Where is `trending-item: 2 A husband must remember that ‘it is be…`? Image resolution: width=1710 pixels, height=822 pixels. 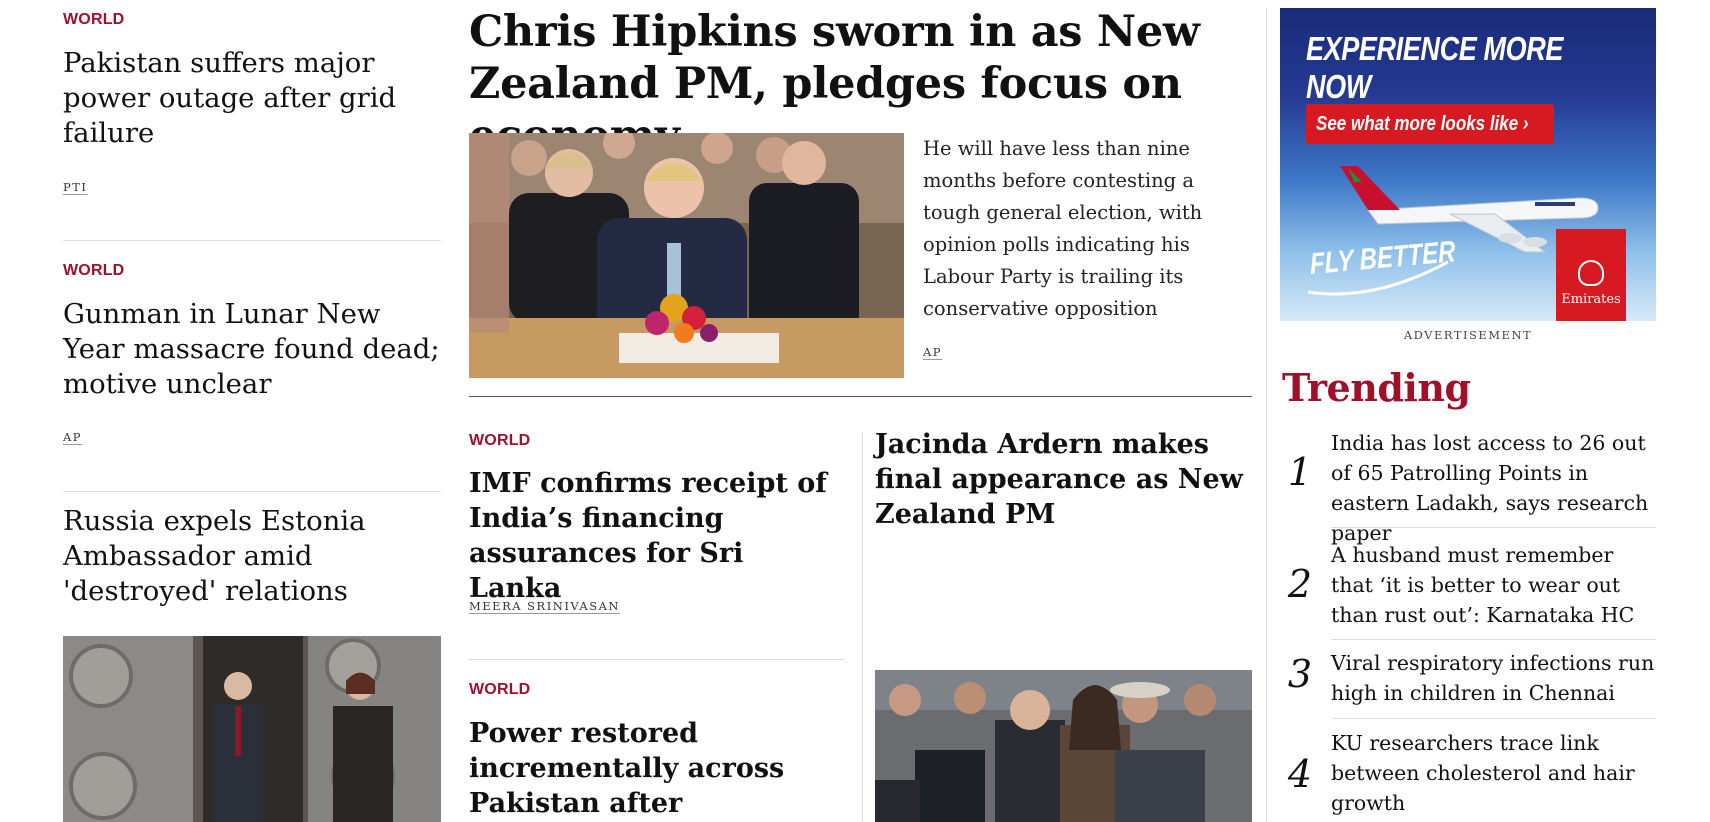 trending-item: 2 A husband must remember that ‘it is be… is located at coordinates (1468, 588).